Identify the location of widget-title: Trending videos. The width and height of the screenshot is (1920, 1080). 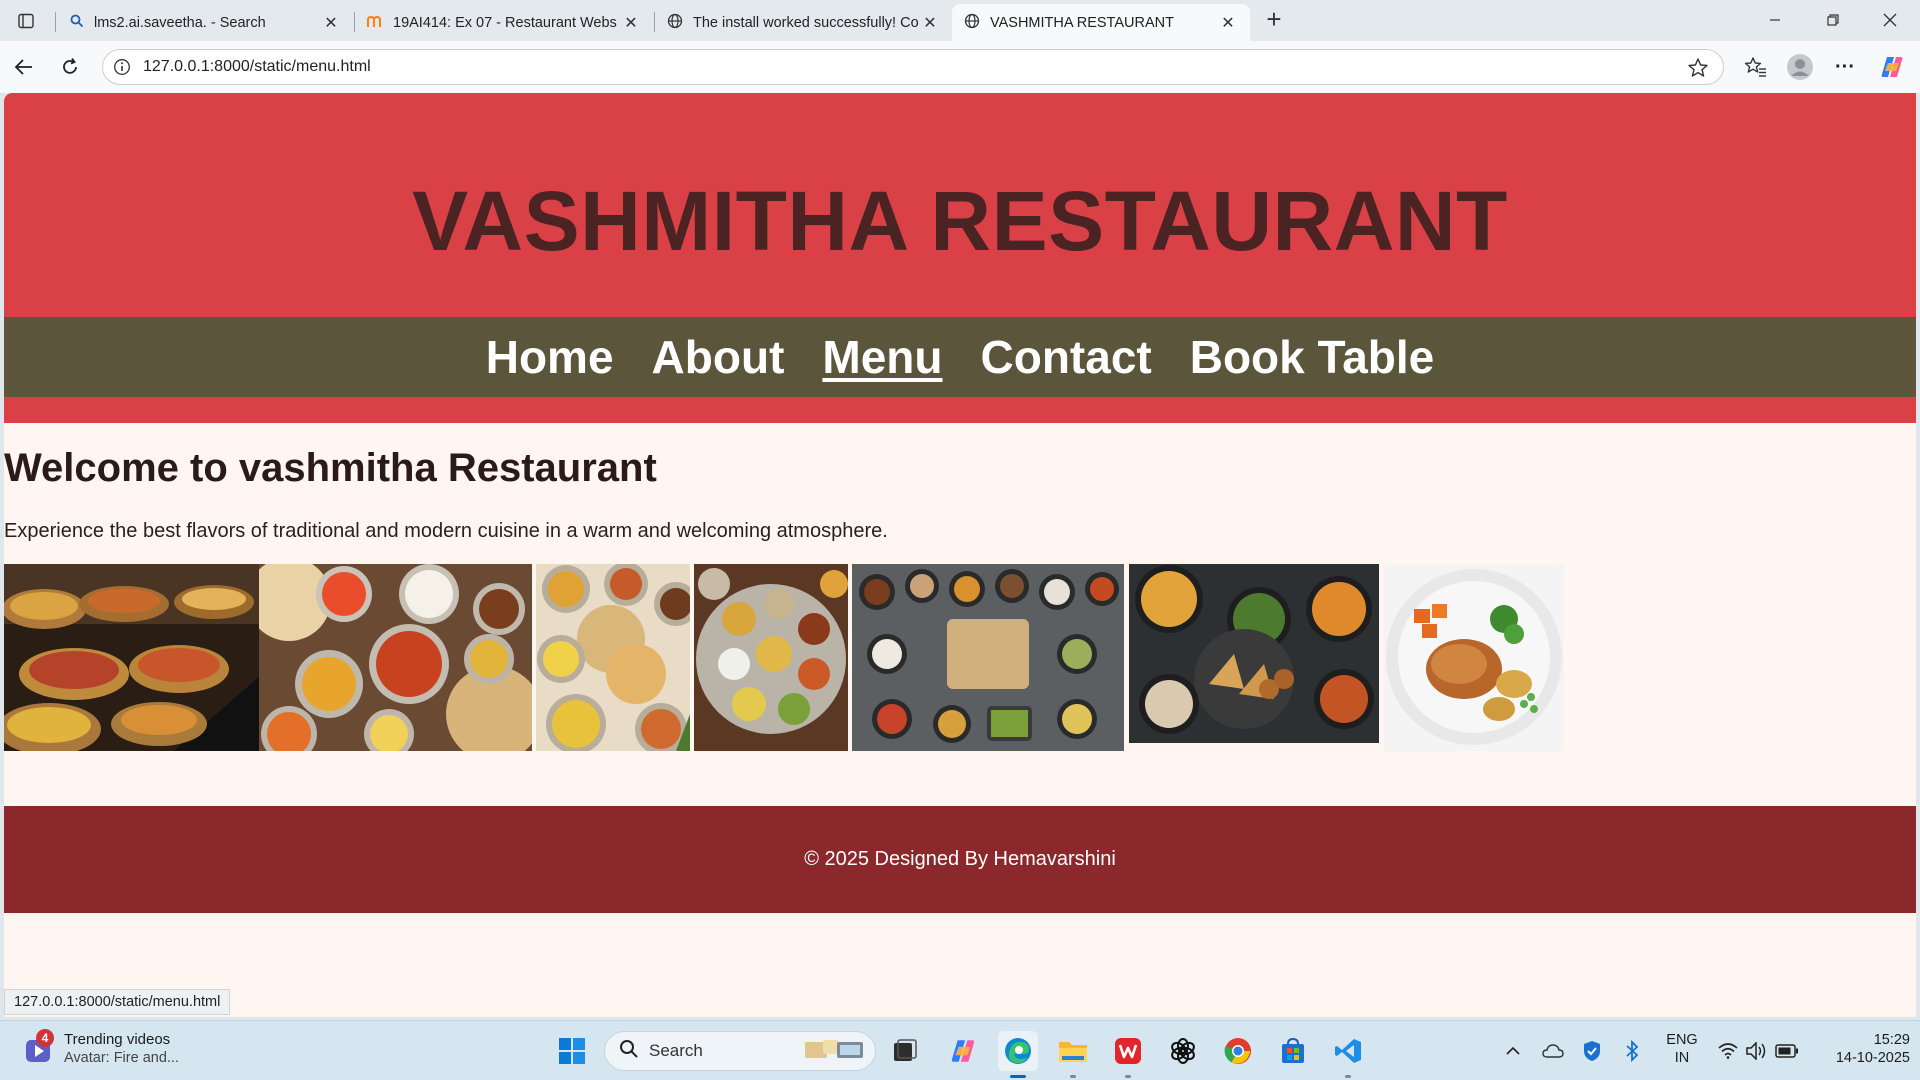
(117, 1039).